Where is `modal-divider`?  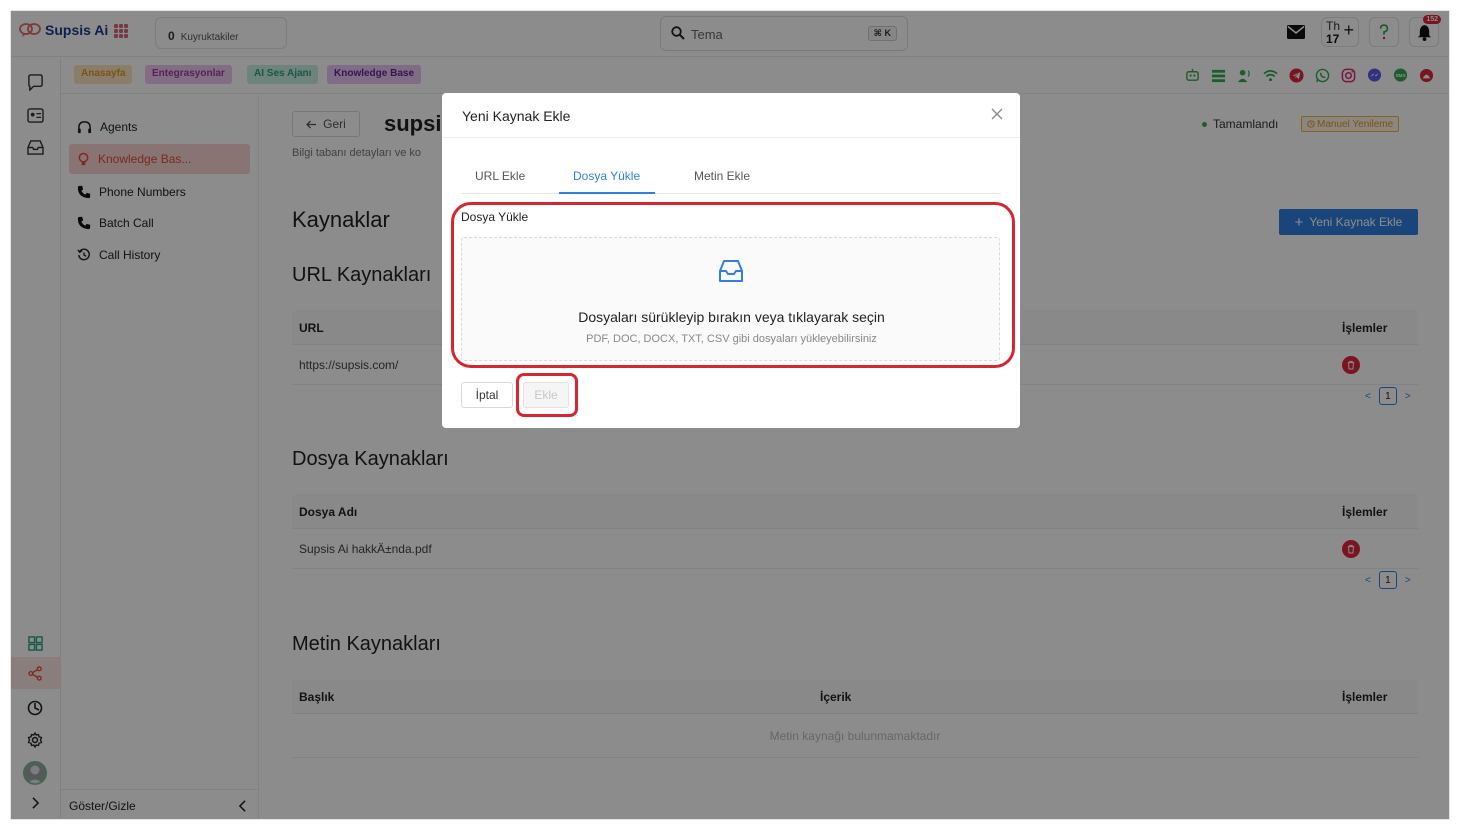
modal-divider is located at coordinates (731, 137).